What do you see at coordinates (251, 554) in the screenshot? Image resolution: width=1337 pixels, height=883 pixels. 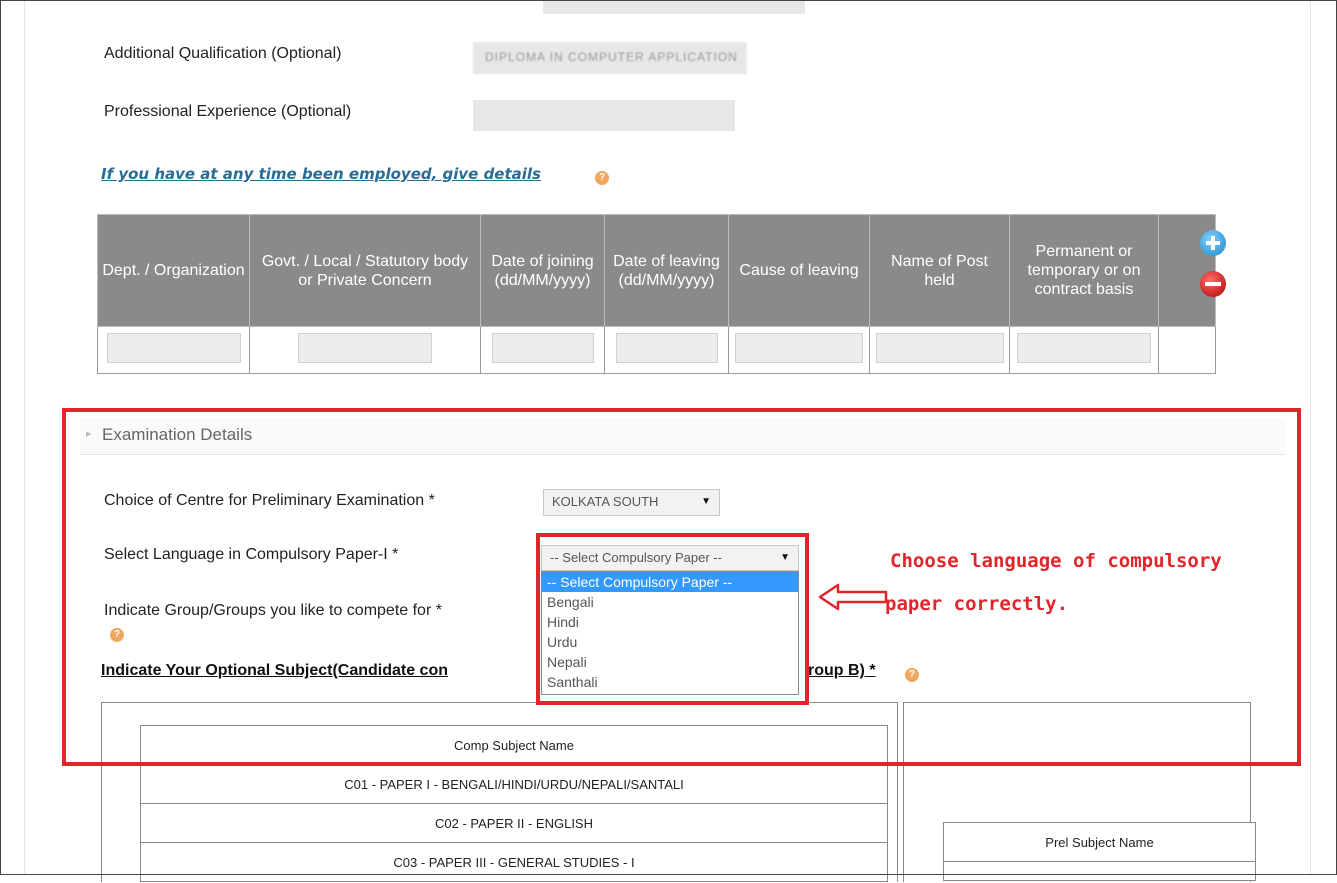 I see `language-label: Select Language in Compulsory Paper-I *` at bounding box center [251, 554].